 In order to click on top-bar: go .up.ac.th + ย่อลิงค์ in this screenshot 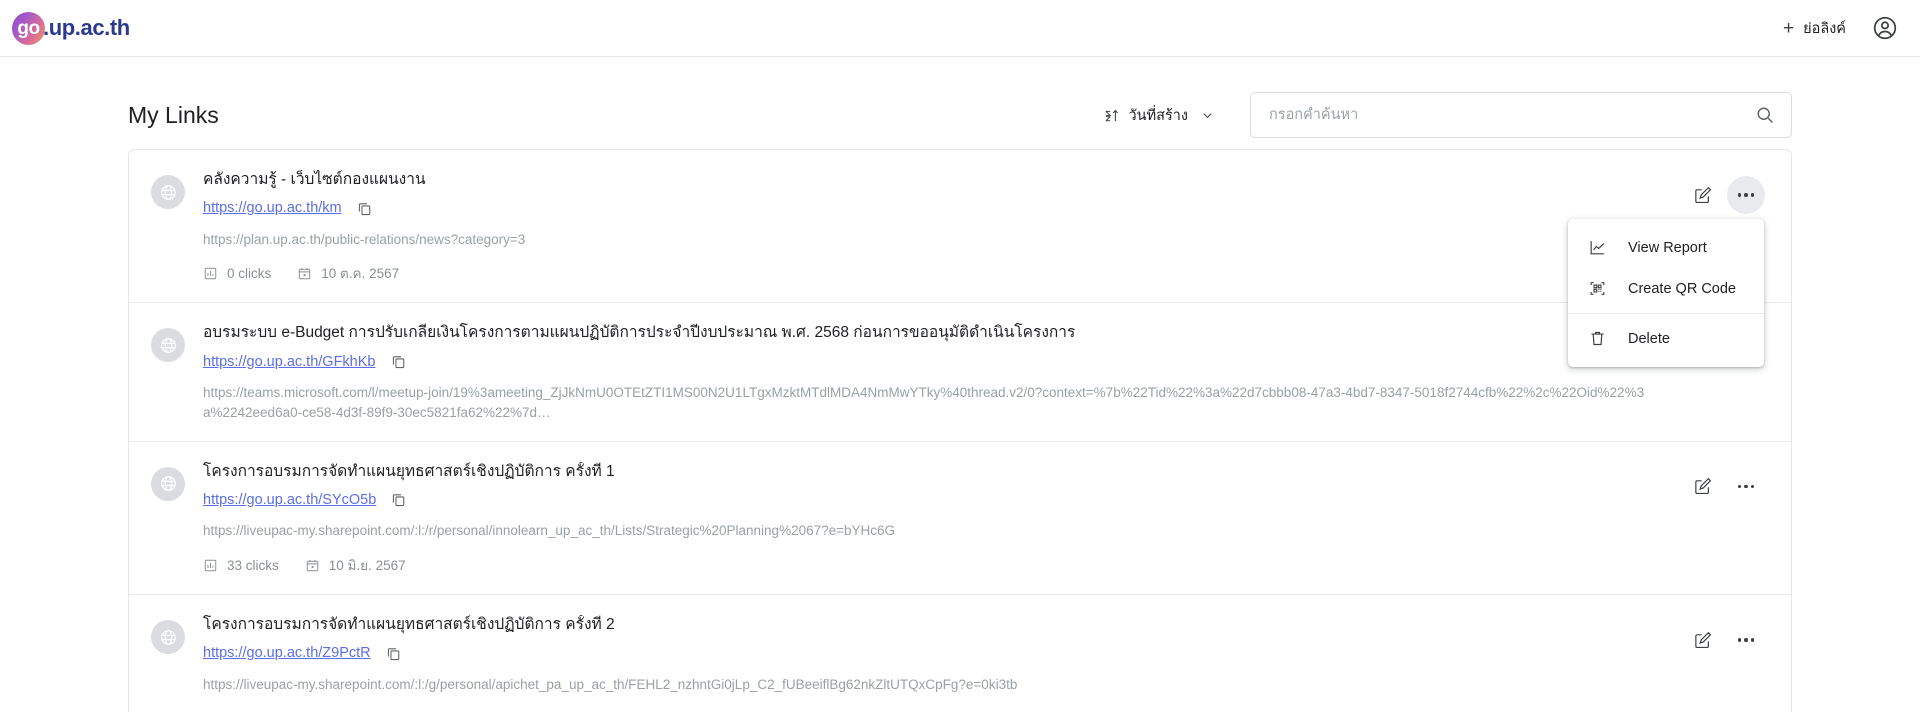, I will do `click(960, 28)`.